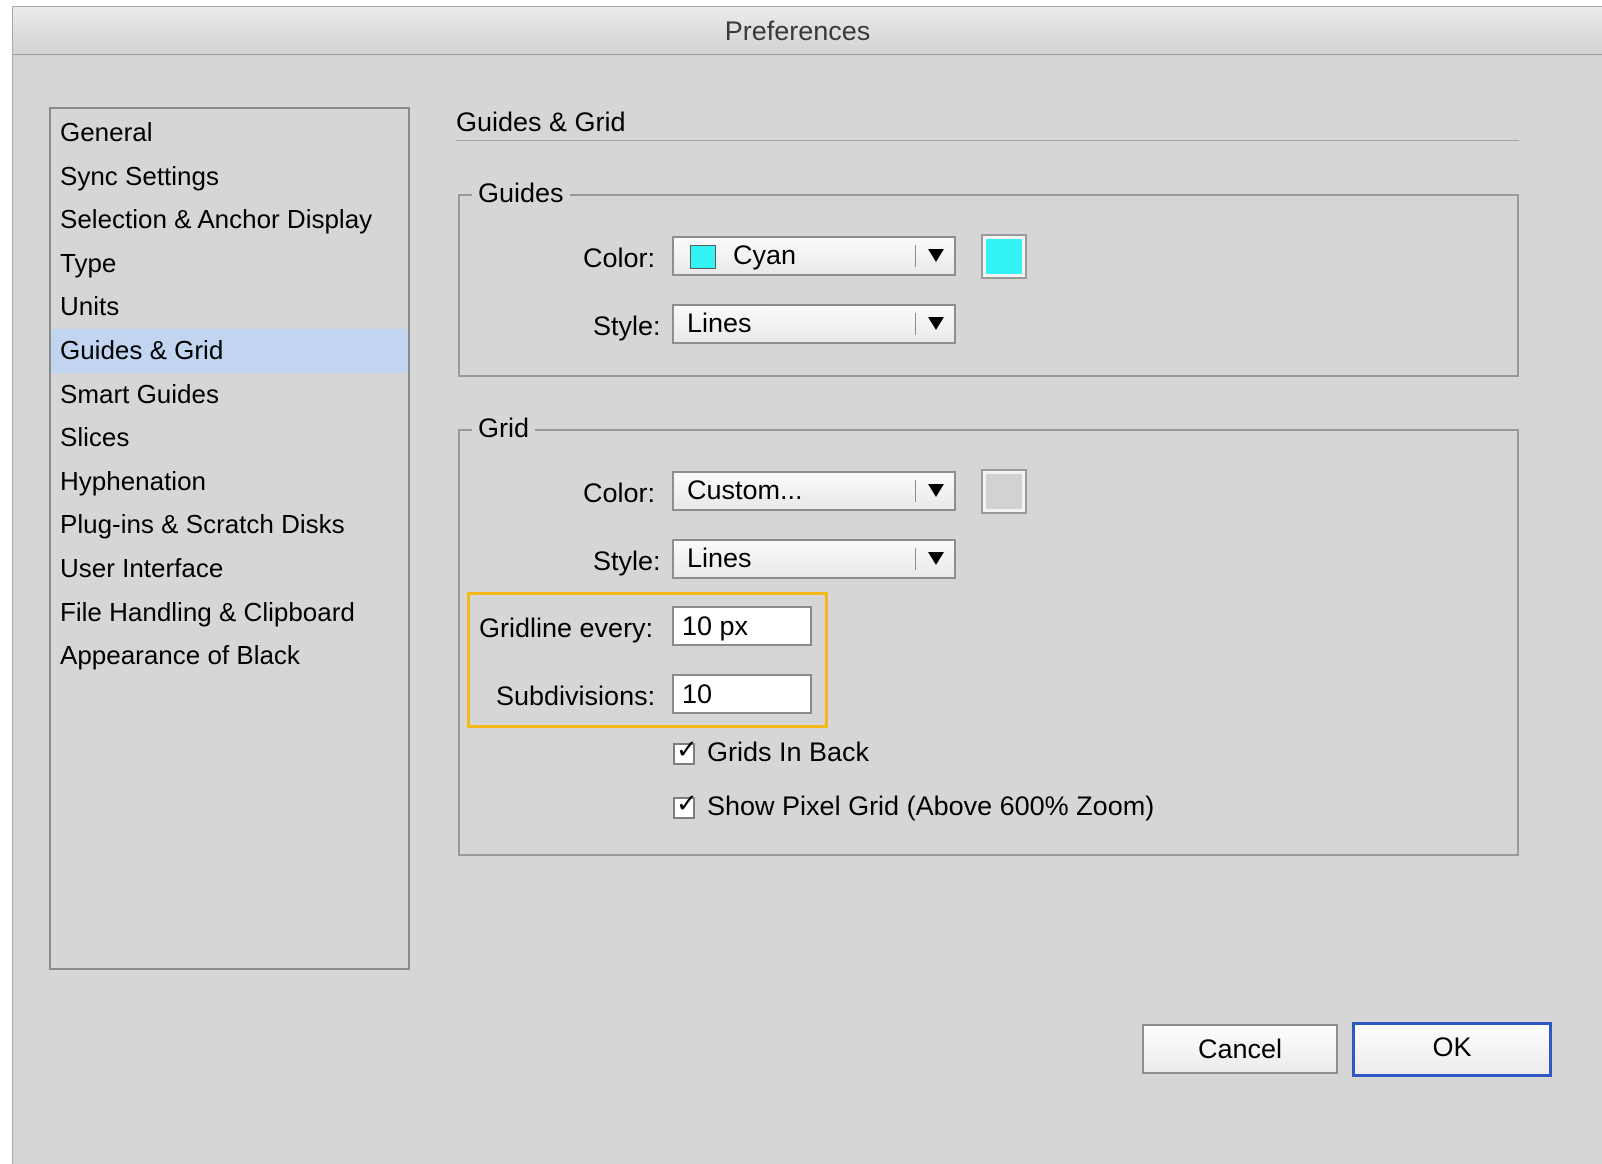 The height and width of the screenshot is (1164, 1602). I want to click on sidebar-item-hyphenation: Hyphenation, so click(229, 482).